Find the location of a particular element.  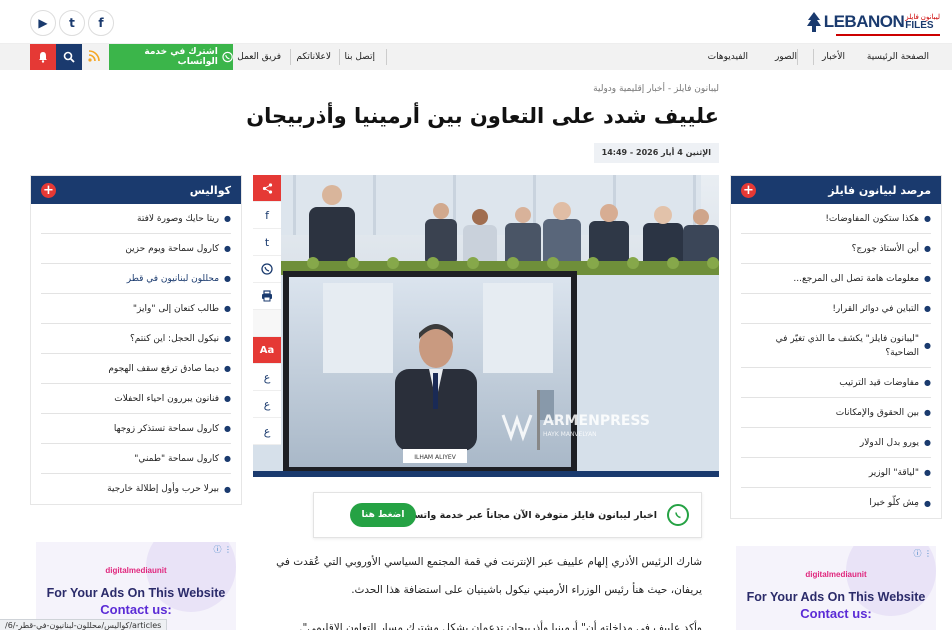

list-item: ● محللون لبنانيون في قطر is located at coordinates (136, 279).